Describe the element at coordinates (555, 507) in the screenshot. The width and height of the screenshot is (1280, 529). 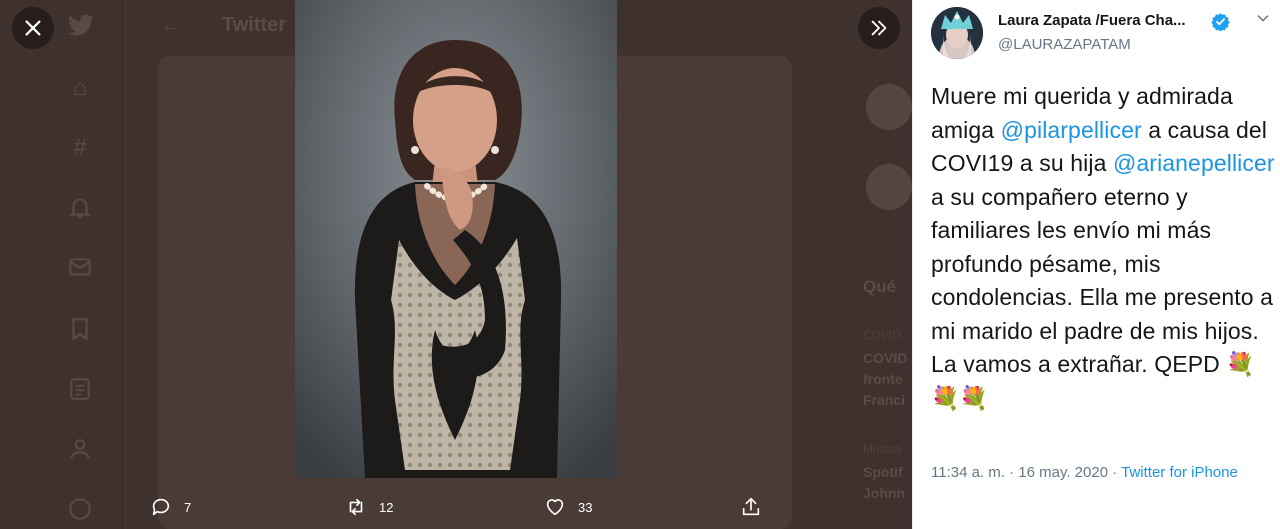
I see `heart-icon` at that location.